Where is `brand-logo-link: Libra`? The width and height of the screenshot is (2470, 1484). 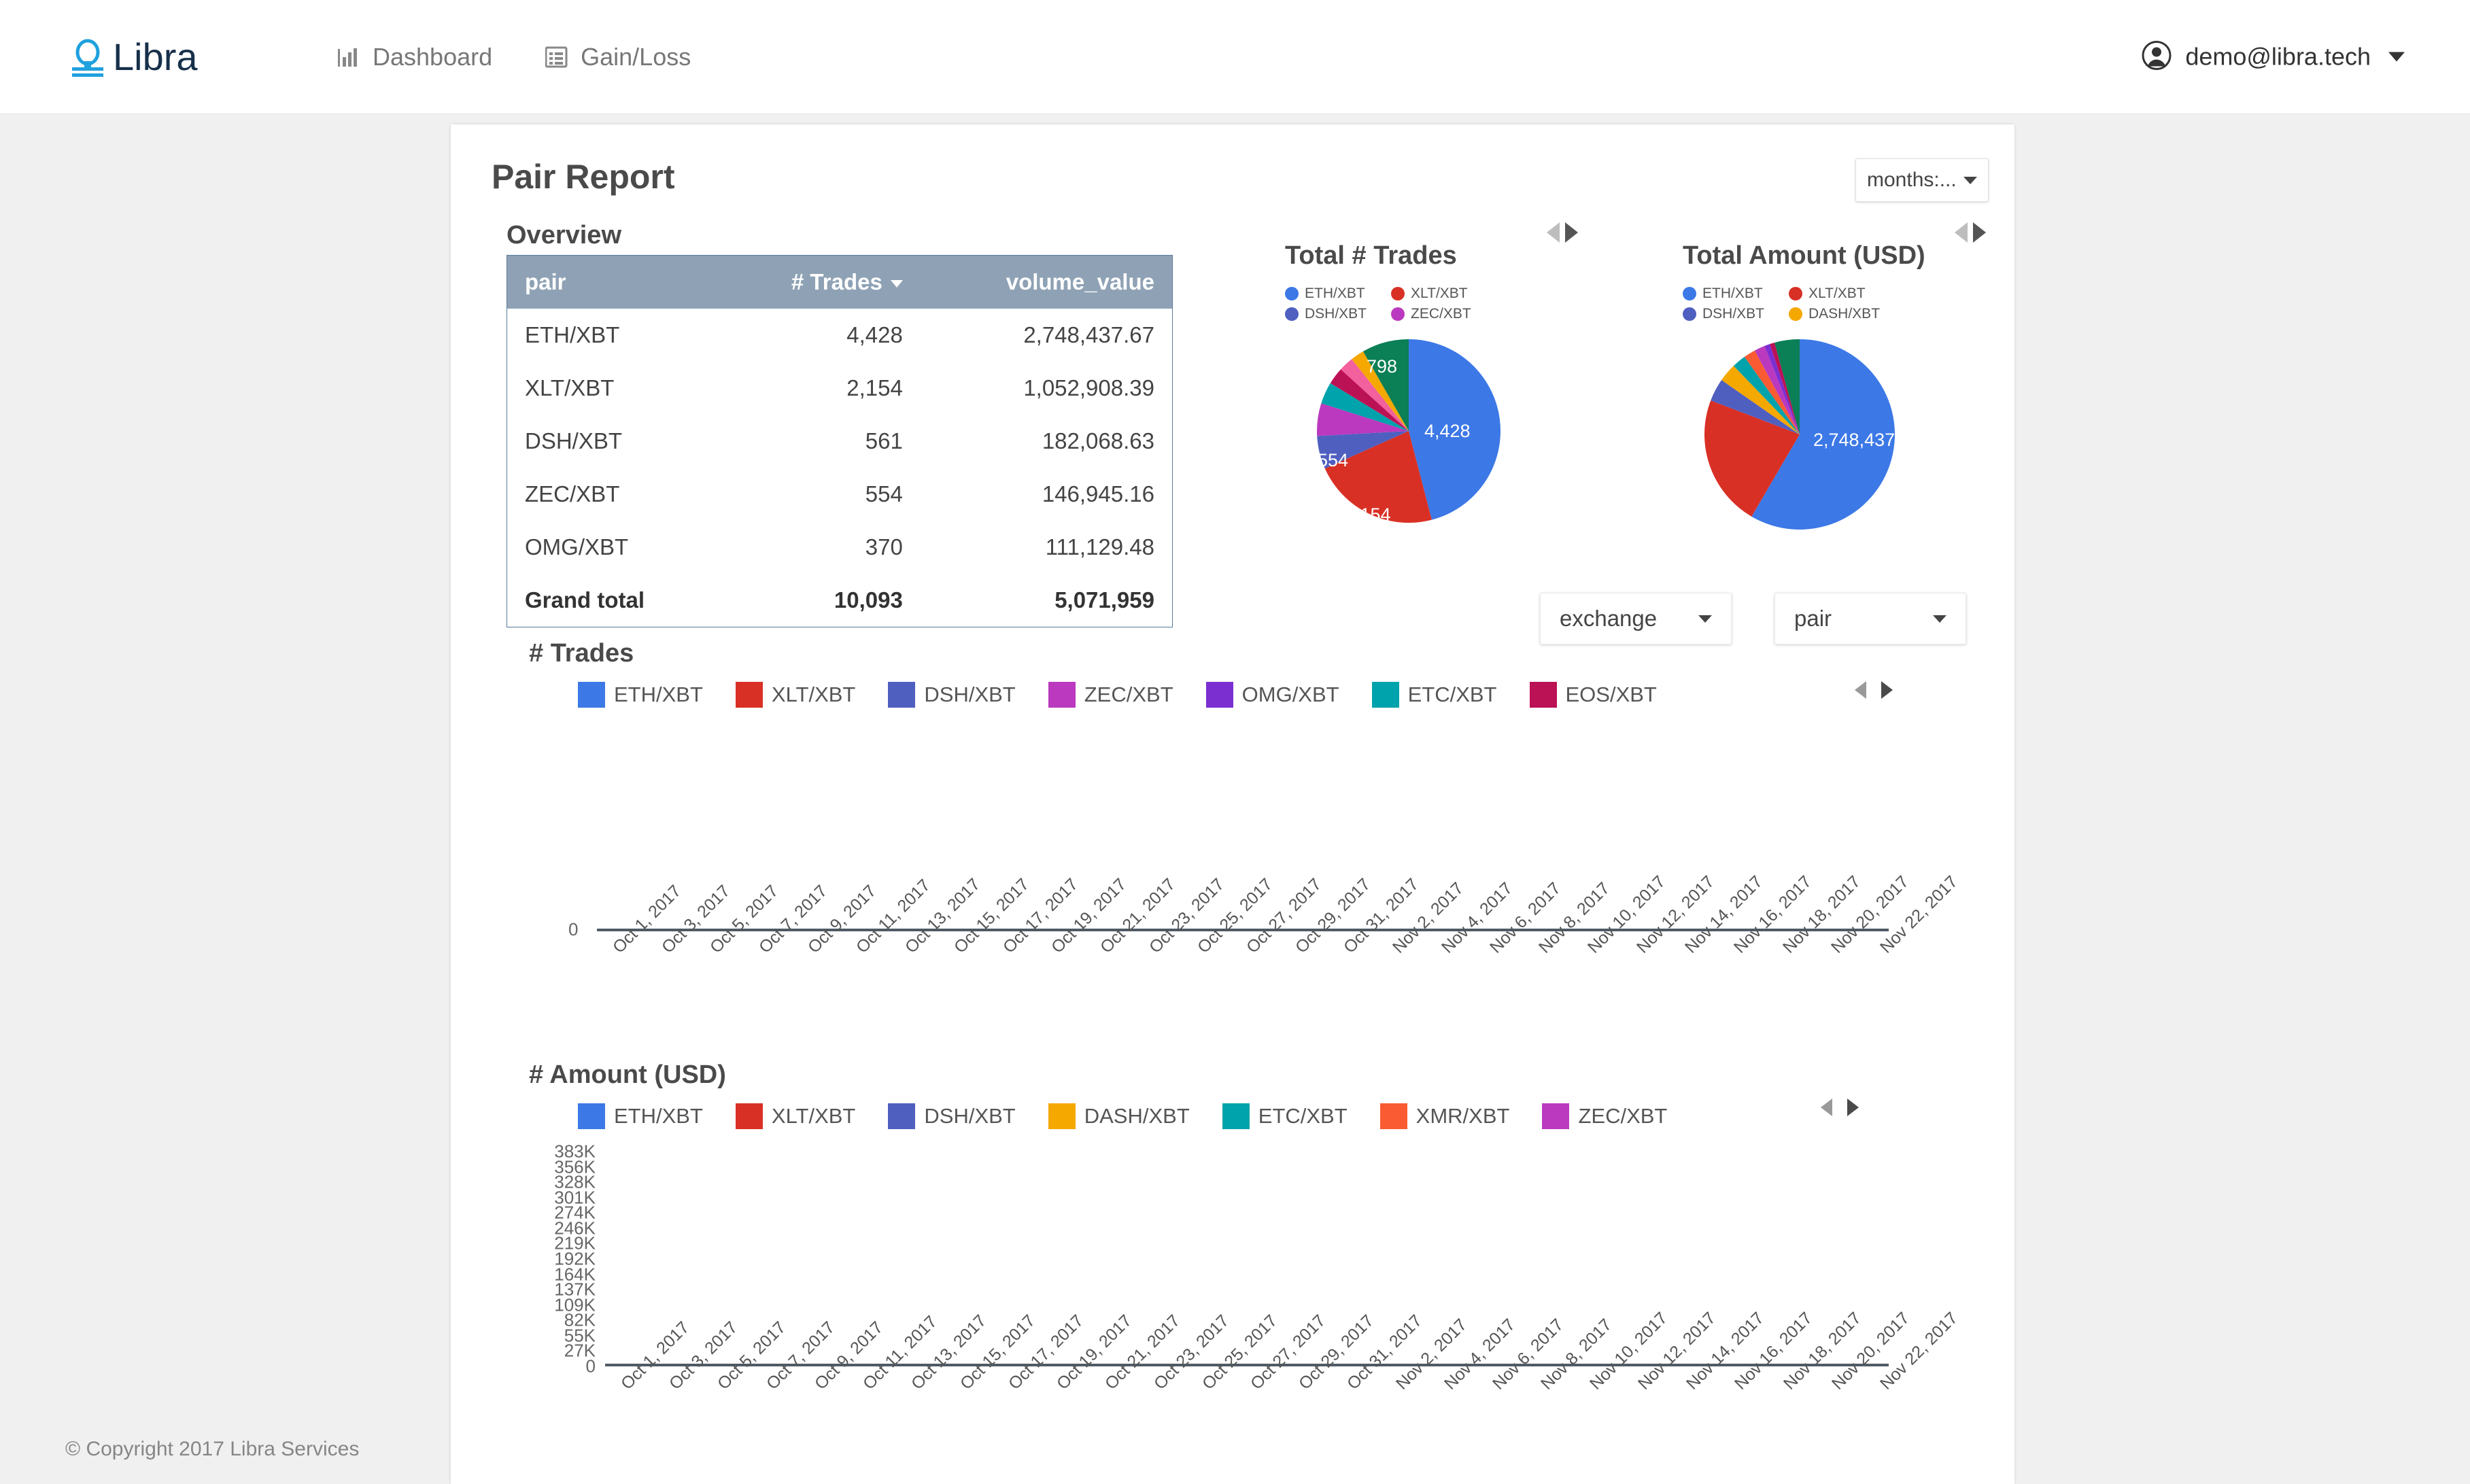 brand-logo-link: Libra is located at coordinates (158, 57).